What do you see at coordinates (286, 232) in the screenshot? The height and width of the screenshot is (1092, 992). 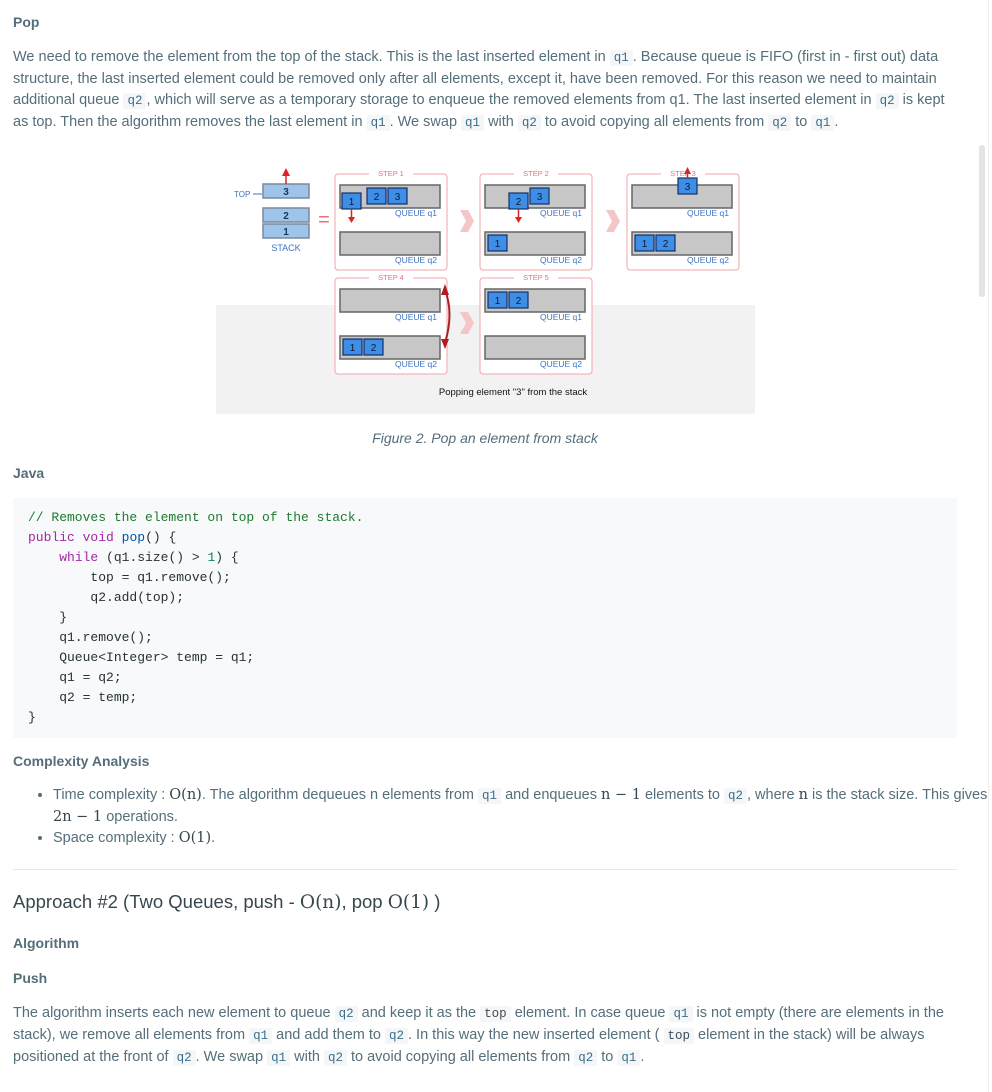 I see `stack-cell-label: 1` at bounding box center [286, 232].